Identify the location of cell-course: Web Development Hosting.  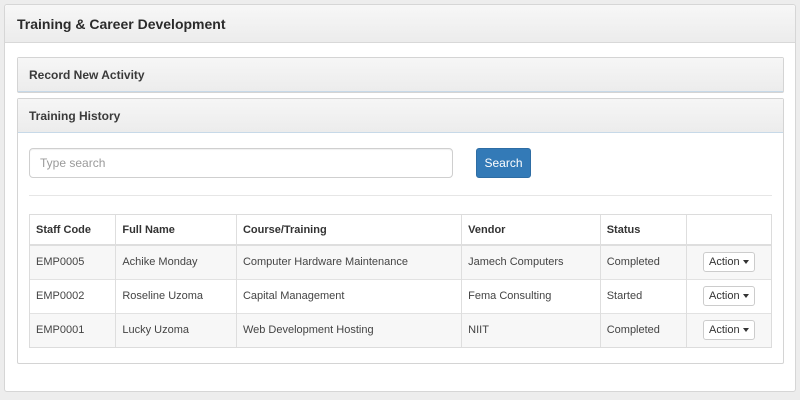
(349, 329).